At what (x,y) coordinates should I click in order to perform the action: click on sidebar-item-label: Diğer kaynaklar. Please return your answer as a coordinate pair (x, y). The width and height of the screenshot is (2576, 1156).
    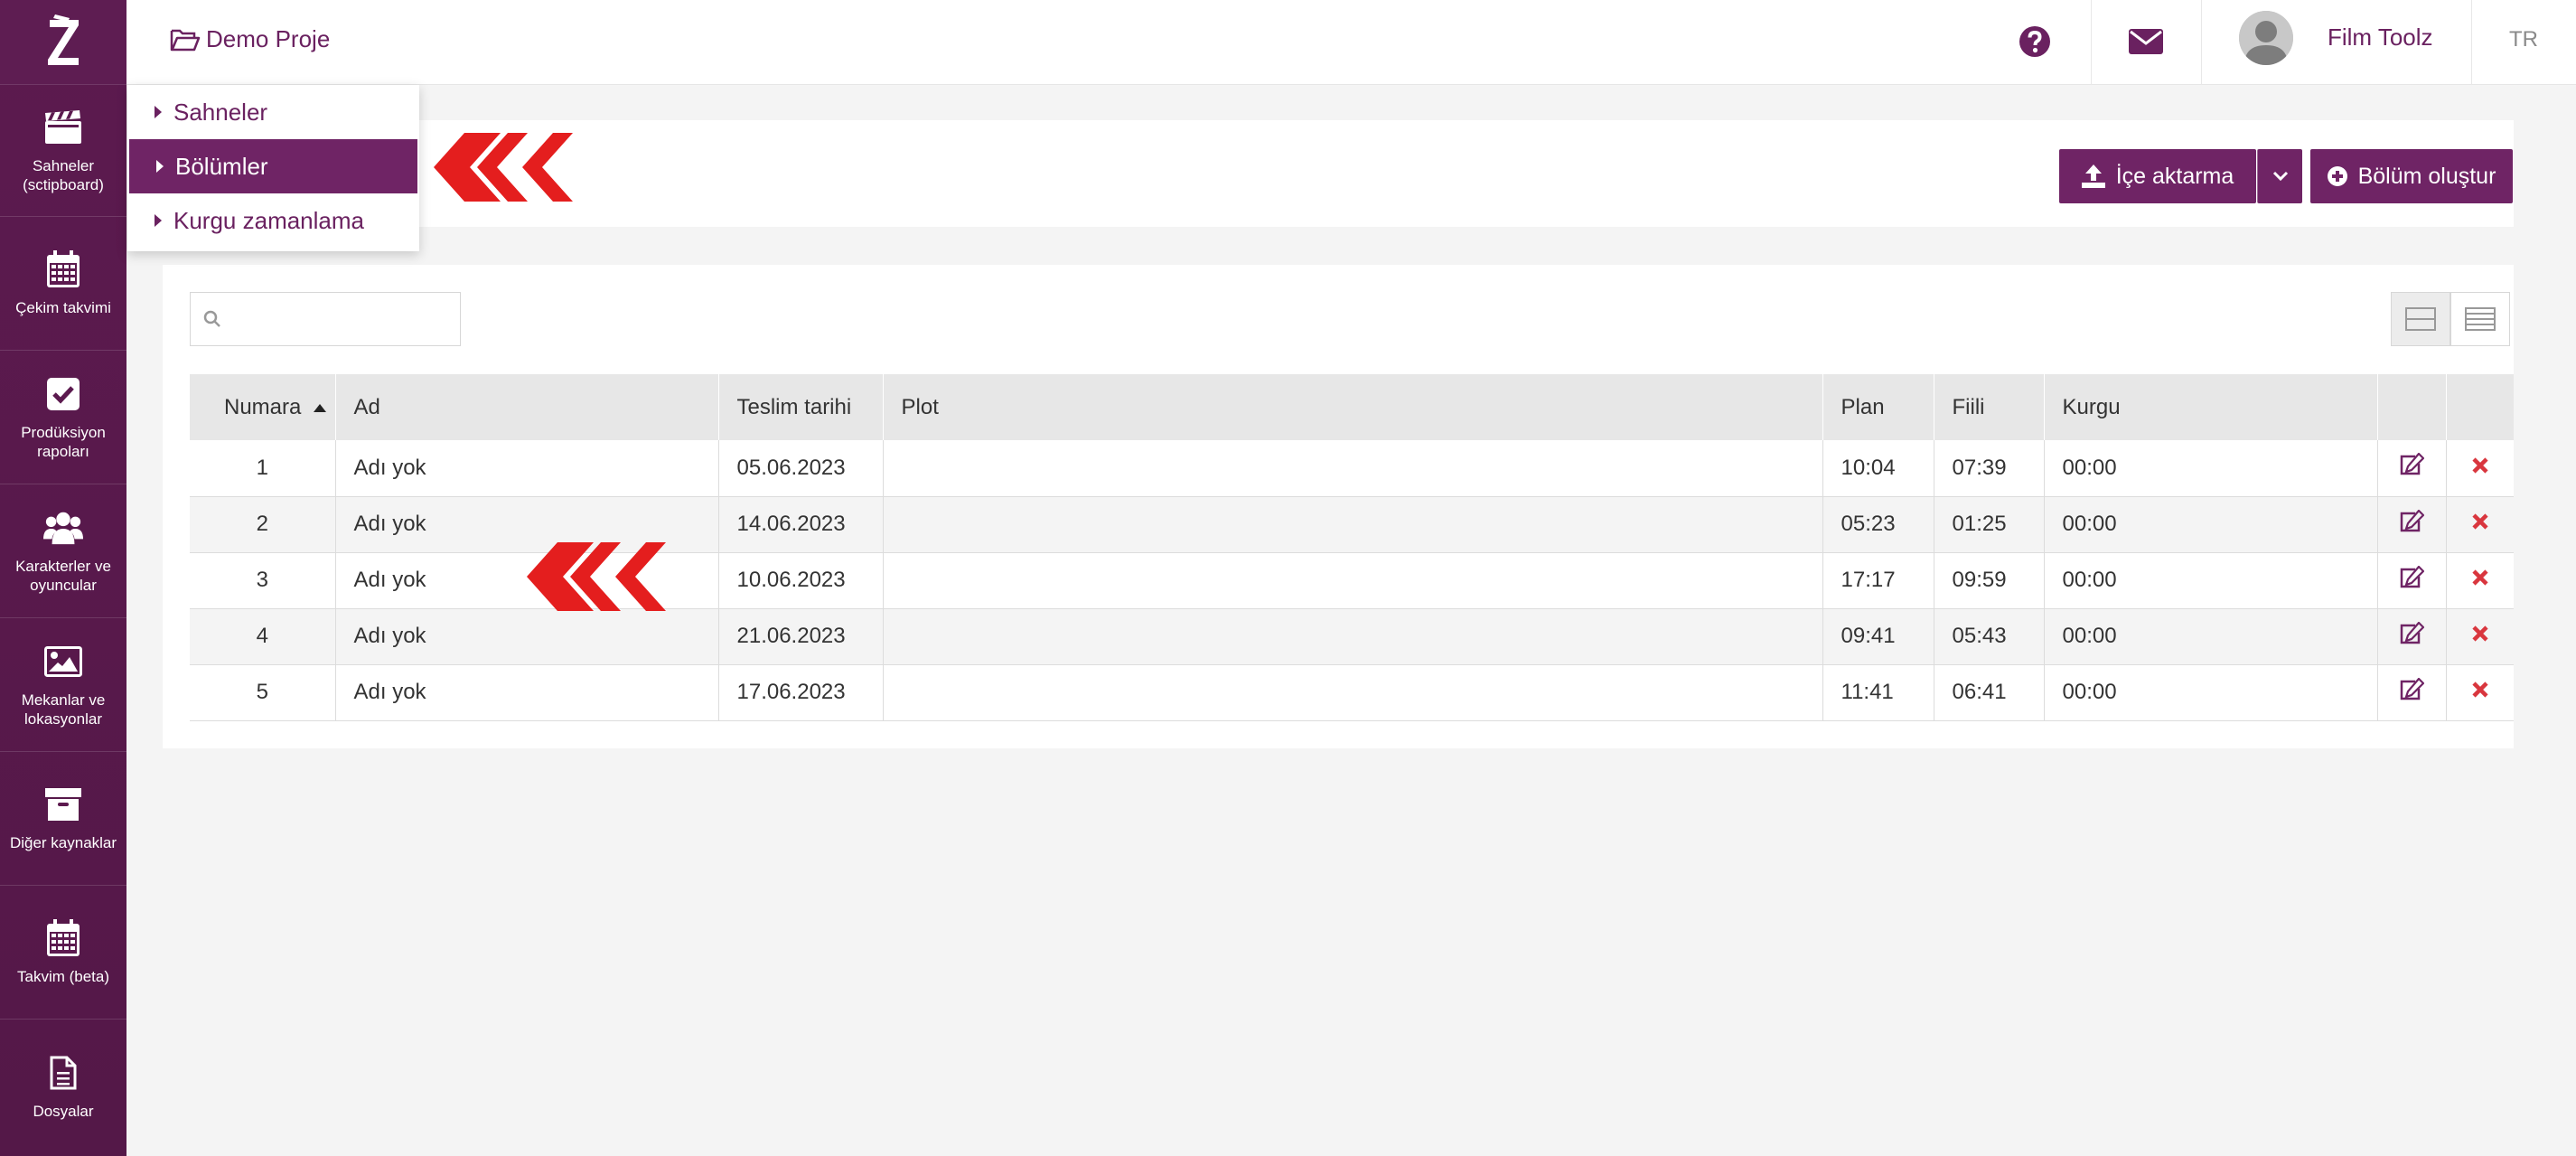
    Looking at the image, I should click on (63, 842).